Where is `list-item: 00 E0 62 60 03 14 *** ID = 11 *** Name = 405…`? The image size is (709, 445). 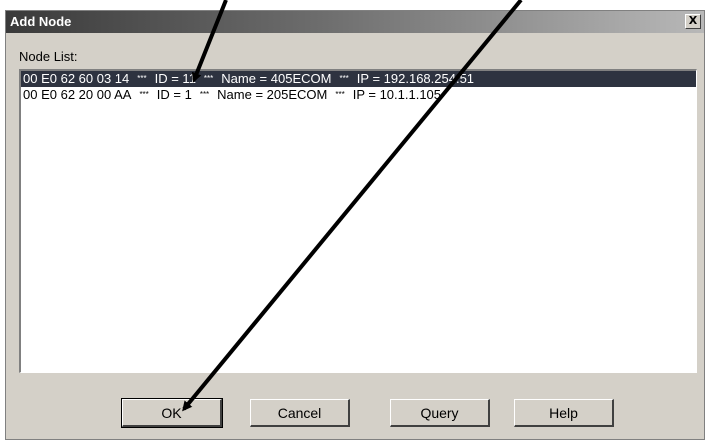
list-item: 00 E0 62 60 03 14 *** ID = 11 *** Name = 405… is located at coordinates (358, 79).